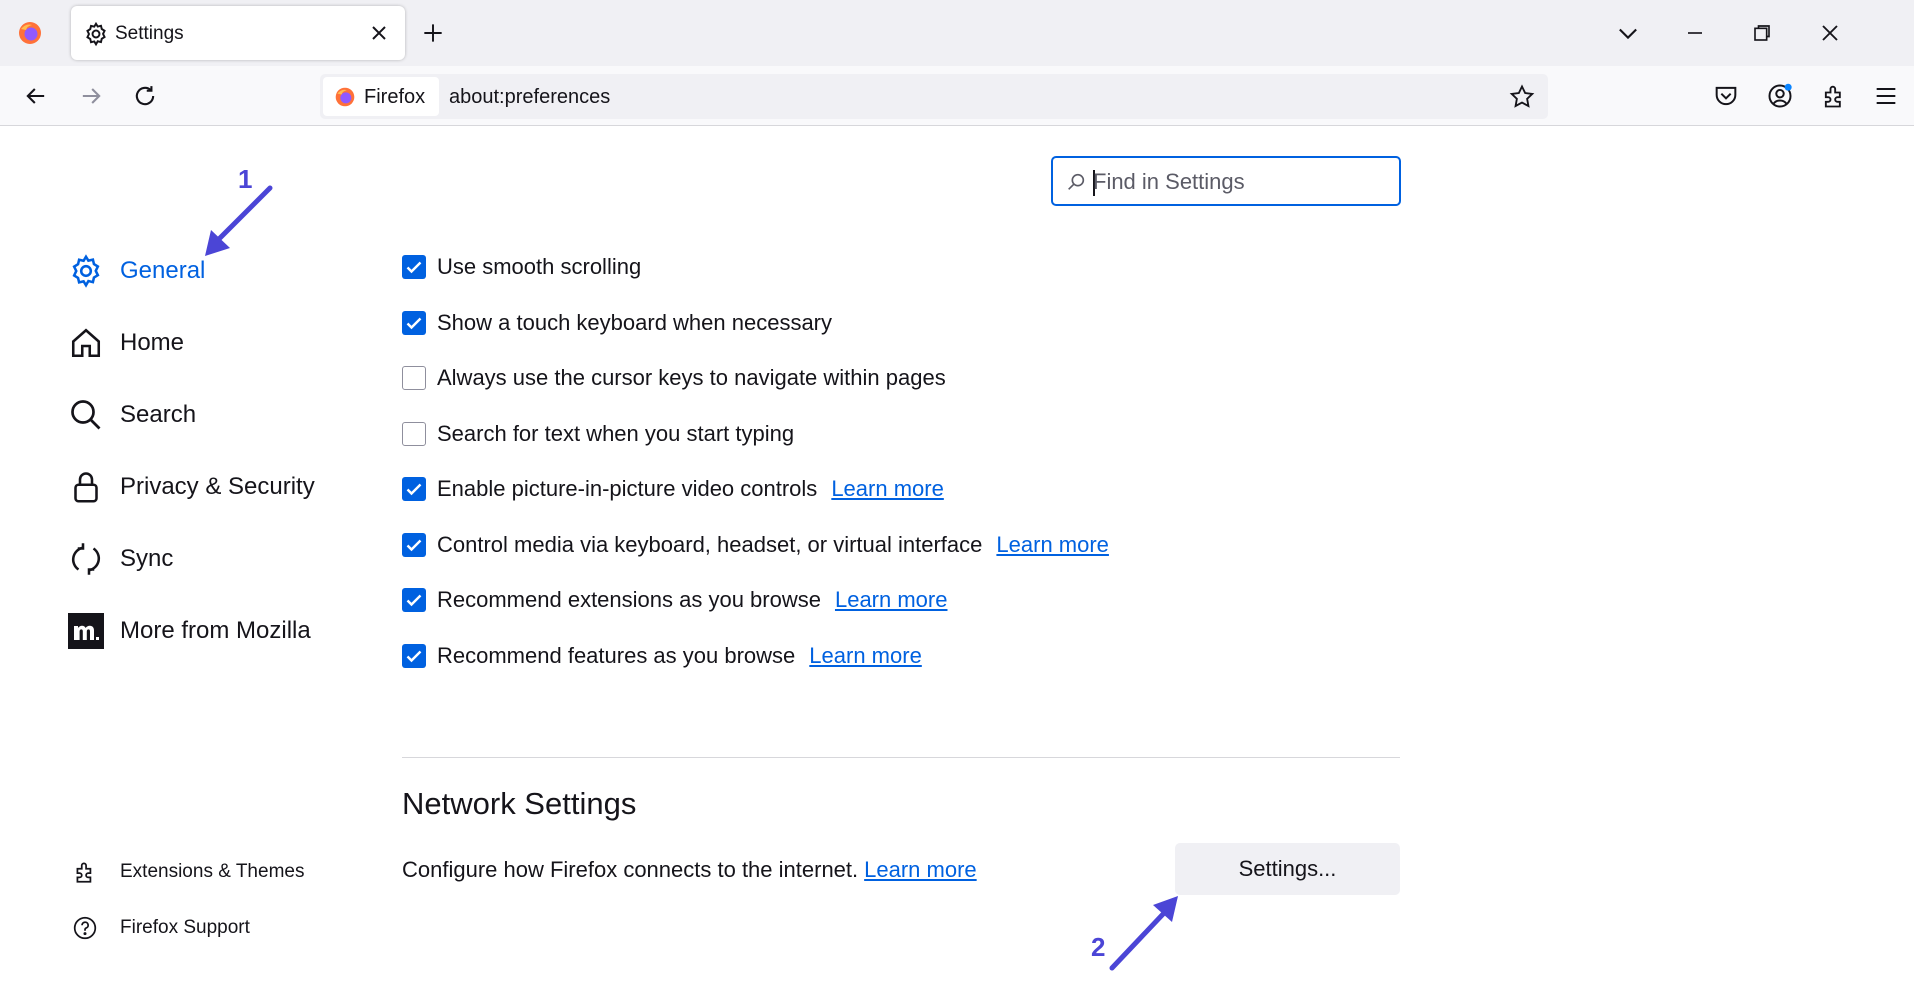 The image size is (1914, 1008). Describe the element at coordinates (36, 96) in the screenshot. I see `back-arrow-icon` at that location.